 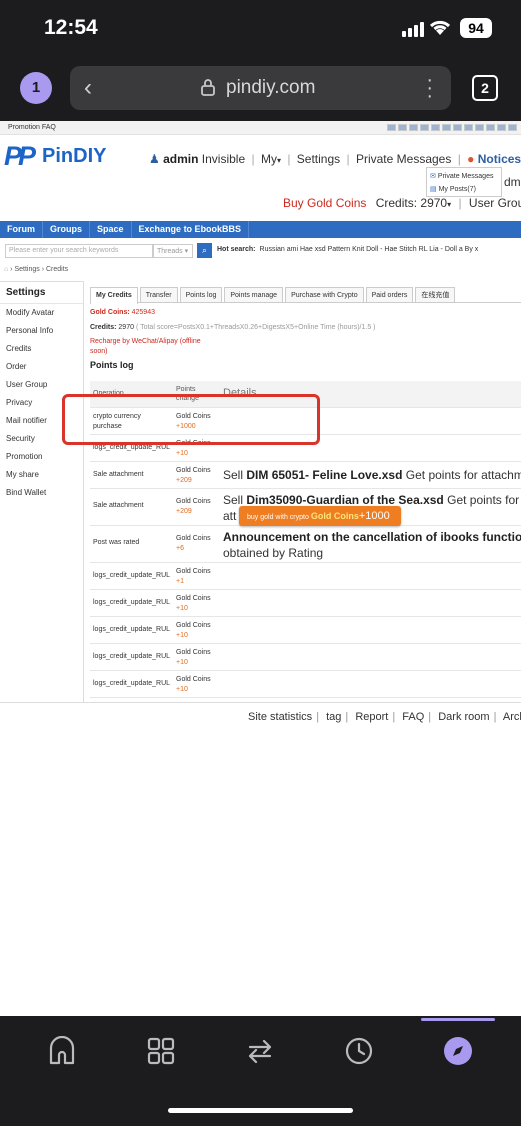 What do you see at coordinates (67, 229) in the screenshot?
I see `nav-groups: Groups` at bounding box center [67, 229].